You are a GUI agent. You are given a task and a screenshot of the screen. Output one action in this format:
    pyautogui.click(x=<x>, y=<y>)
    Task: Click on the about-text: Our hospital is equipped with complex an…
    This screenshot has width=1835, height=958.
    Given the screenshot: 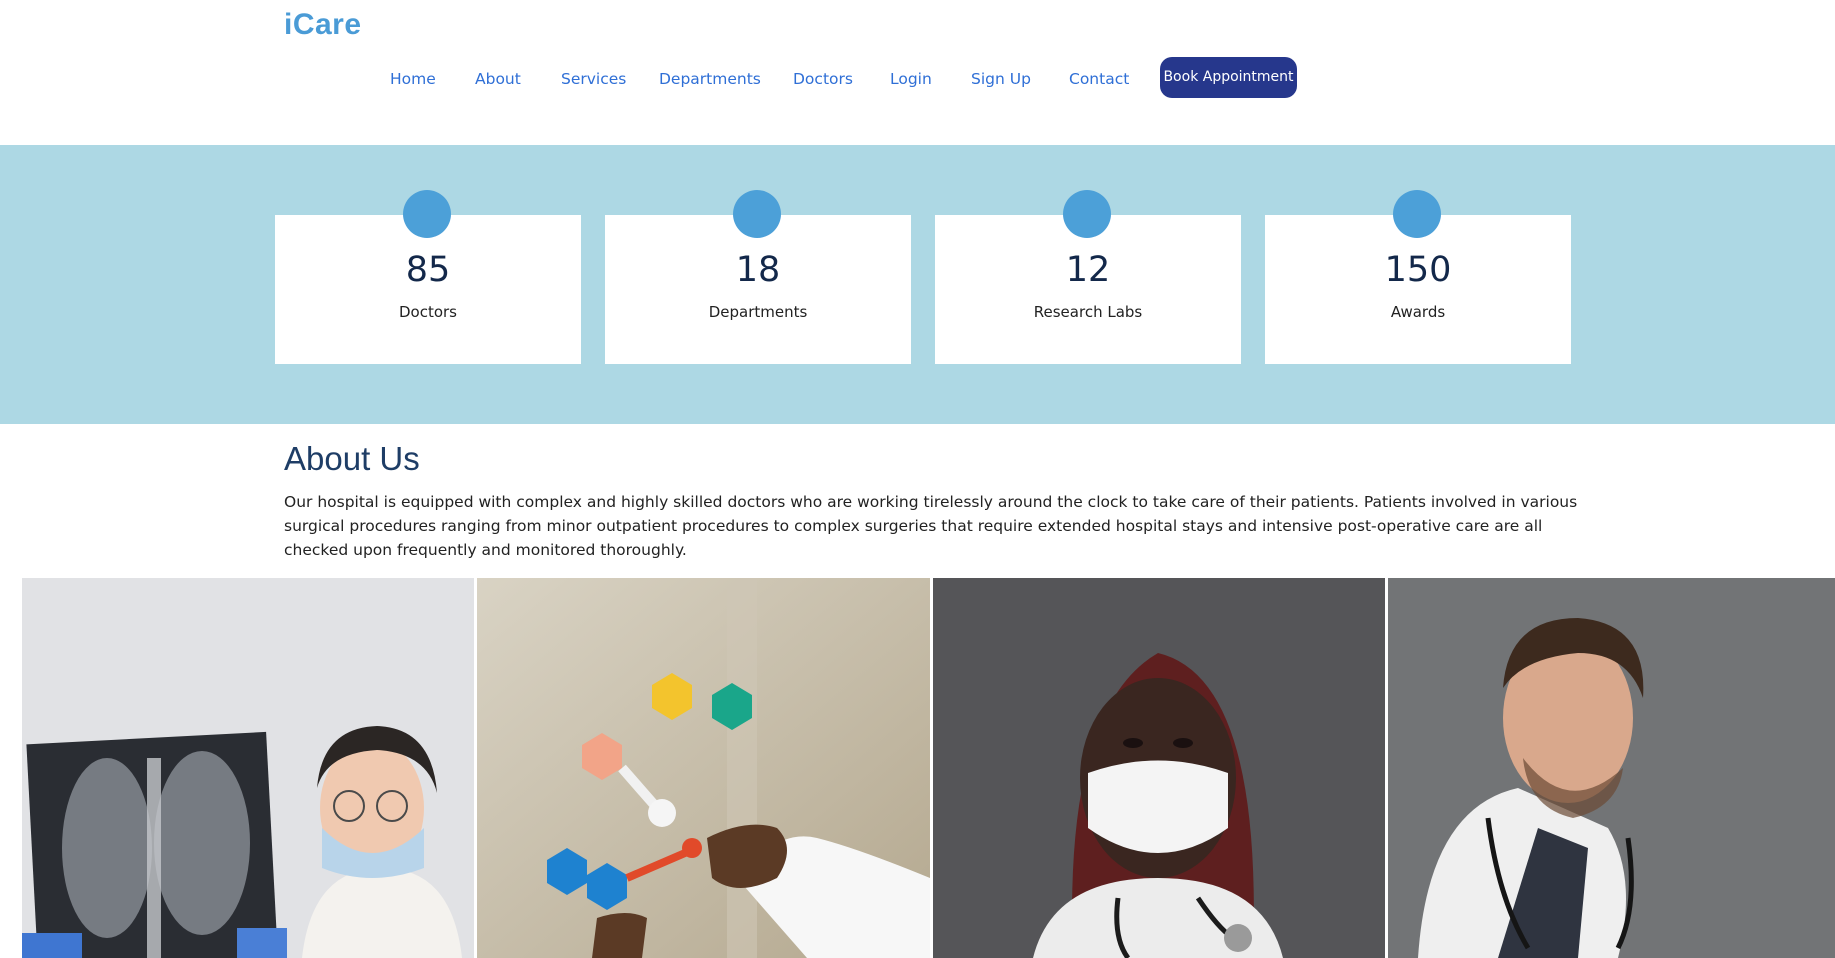 What is the action you would take?
    pyautogui.click(x=931, y=526)
    